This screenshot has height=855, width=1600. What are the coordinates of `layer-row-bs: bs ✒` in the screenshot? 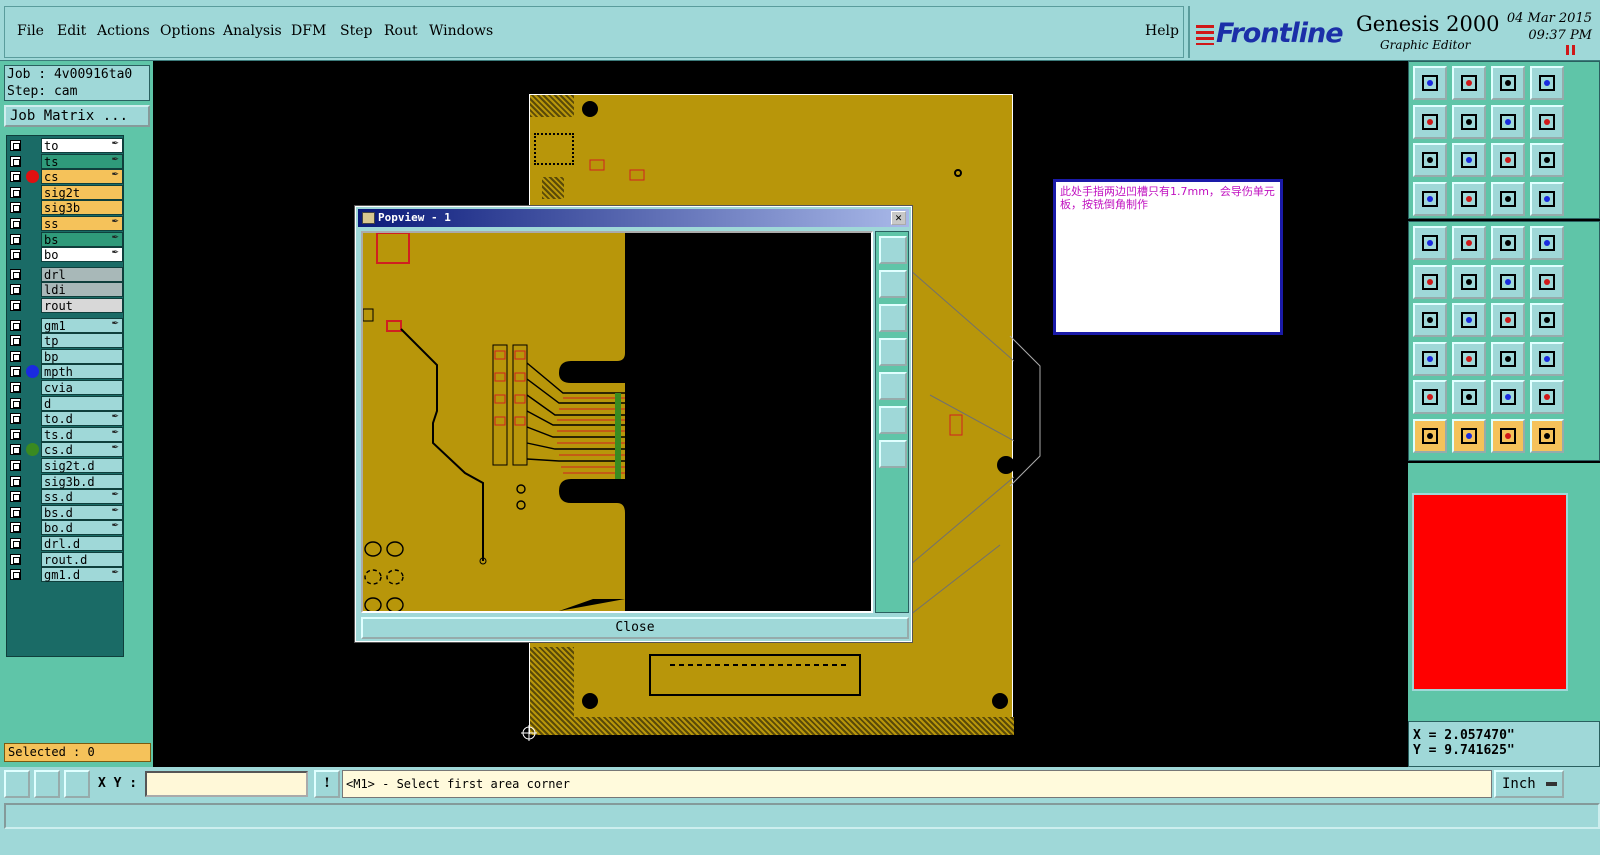 It's located at (65, 239).